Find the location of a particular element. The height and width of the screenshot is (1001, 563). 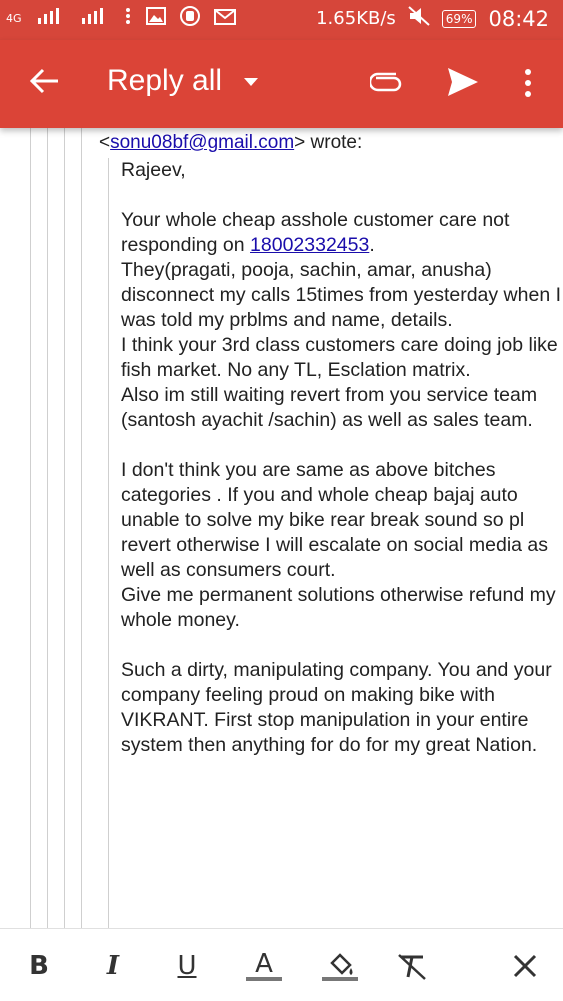

send-icon is located at coordinates (463, 82).